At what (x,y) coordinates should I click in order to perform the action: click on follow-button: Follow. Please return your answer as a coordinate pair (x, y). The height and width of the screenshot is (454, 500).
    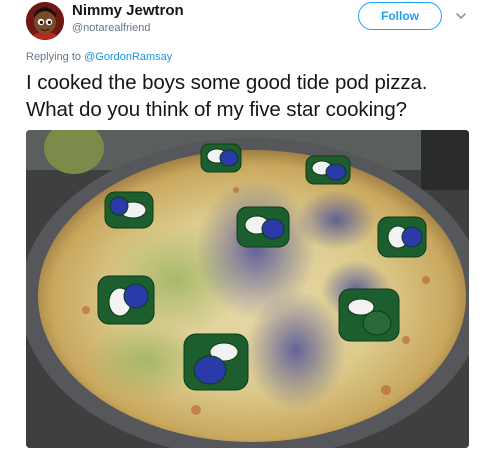
    Looking at the image, I should click on (400, 16).